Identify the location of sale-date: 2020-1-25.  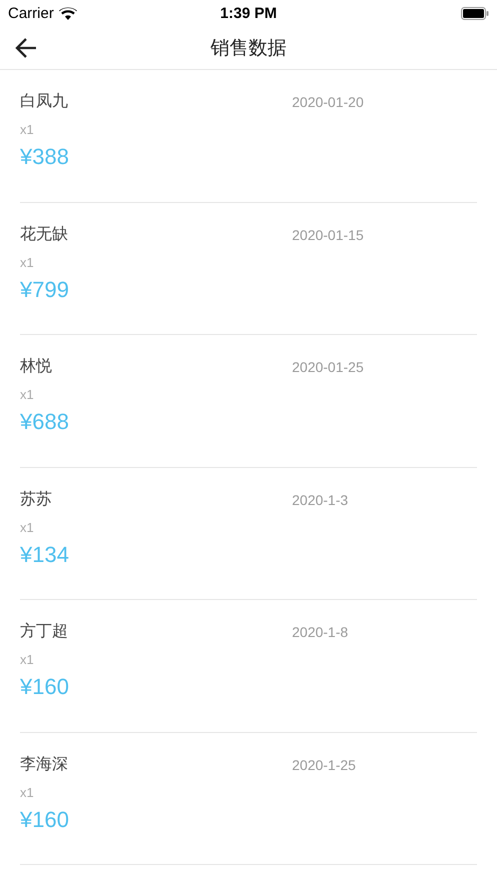
(324, 765).